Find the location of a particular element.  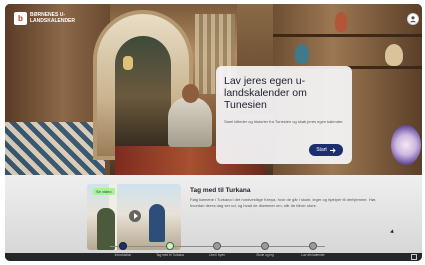

hero-plate is located at coordinates (406, 145).